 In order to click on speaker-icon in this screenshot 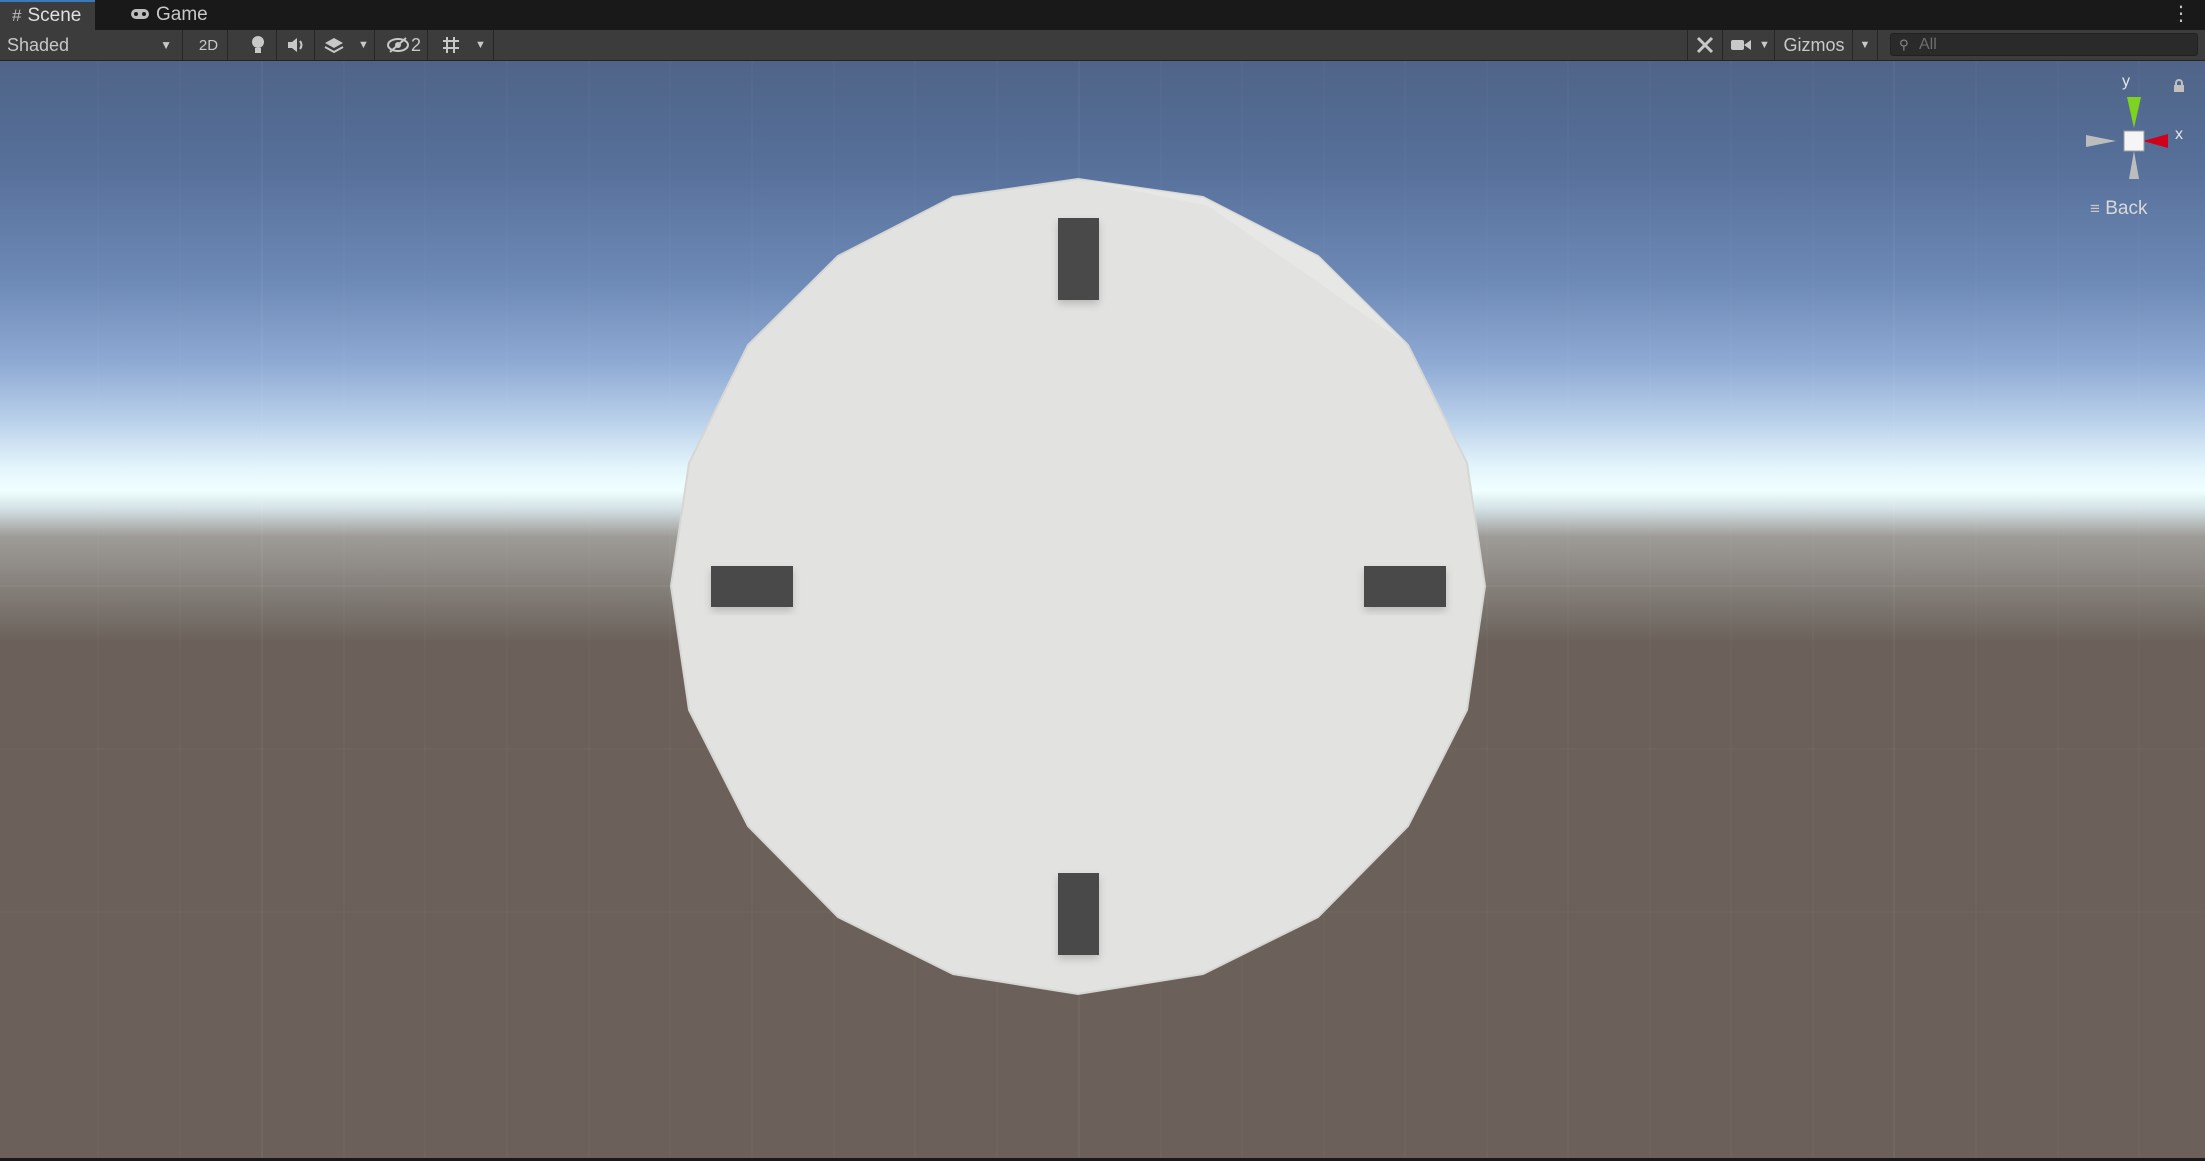, I will do `click(294, 45)`.